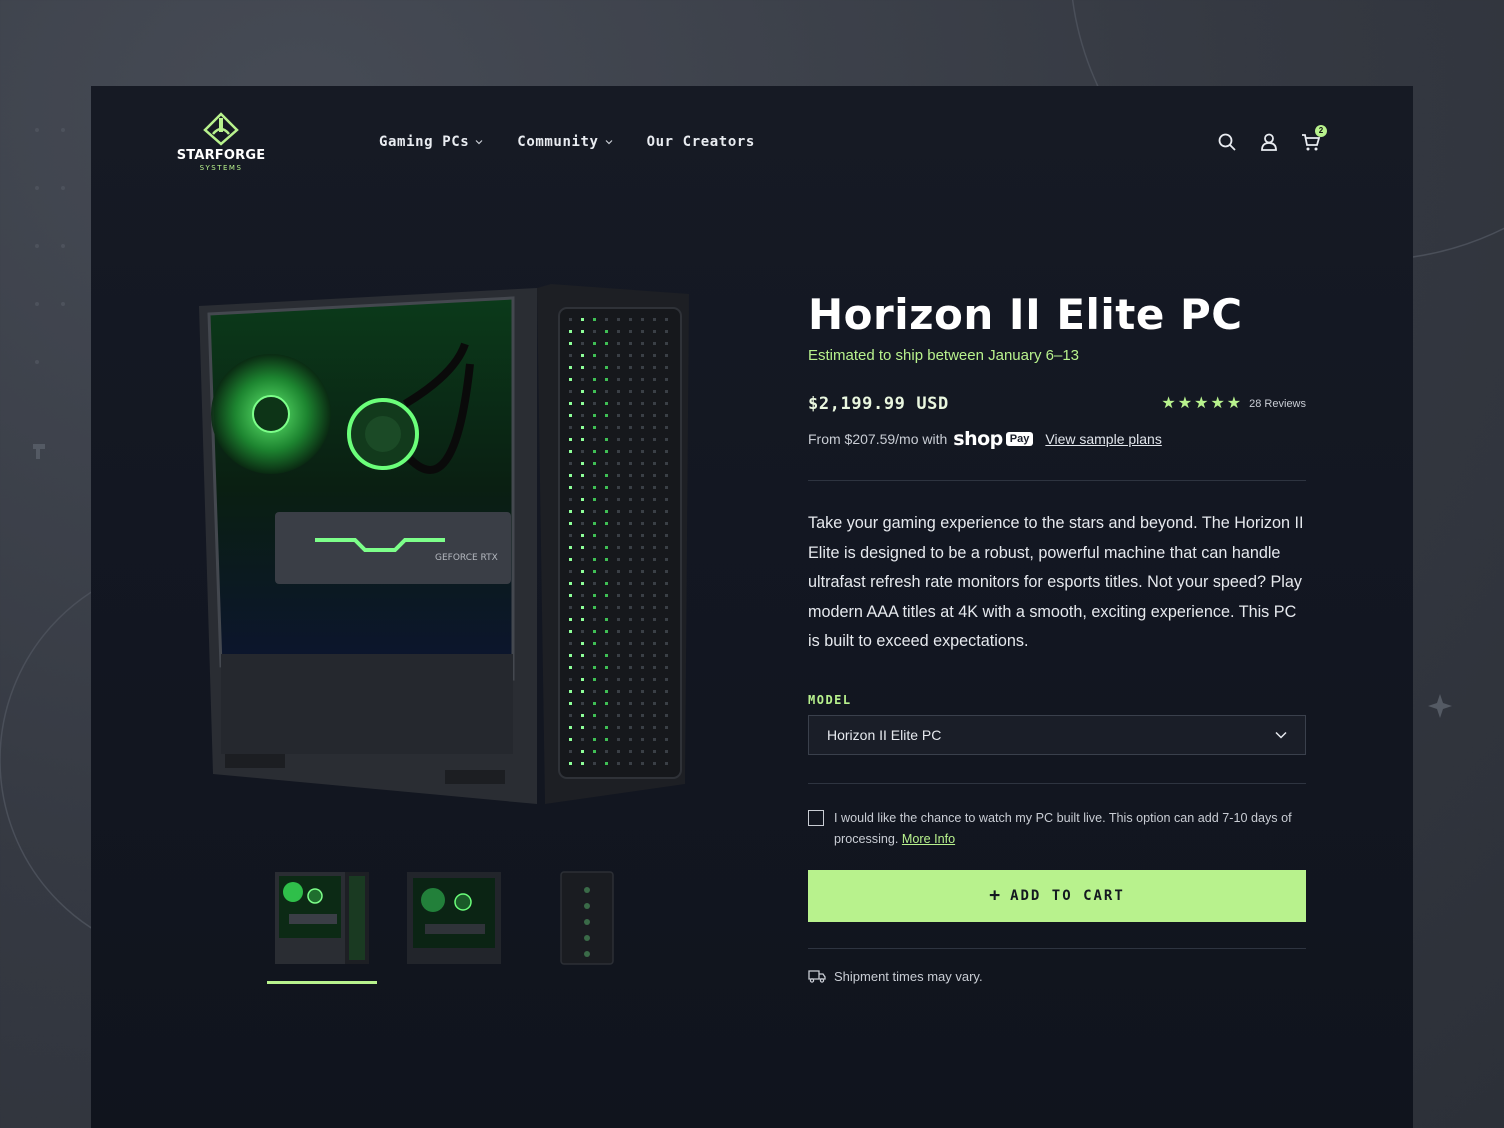  I want to click on nav-community: Community, so click(564, 142).